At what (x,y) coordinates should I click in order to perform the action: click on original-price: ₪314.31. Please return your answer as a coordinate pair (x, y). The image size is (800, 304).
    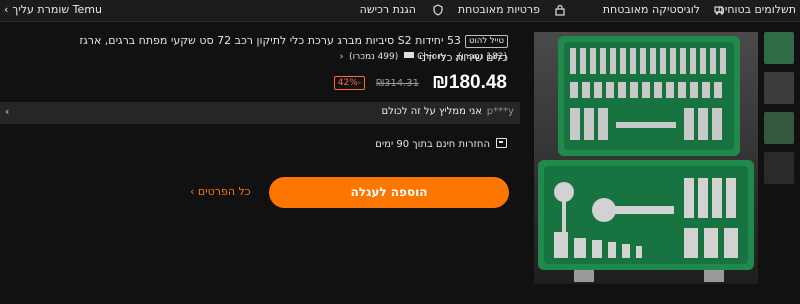
    Looking at the image, I should click on (397, 83).